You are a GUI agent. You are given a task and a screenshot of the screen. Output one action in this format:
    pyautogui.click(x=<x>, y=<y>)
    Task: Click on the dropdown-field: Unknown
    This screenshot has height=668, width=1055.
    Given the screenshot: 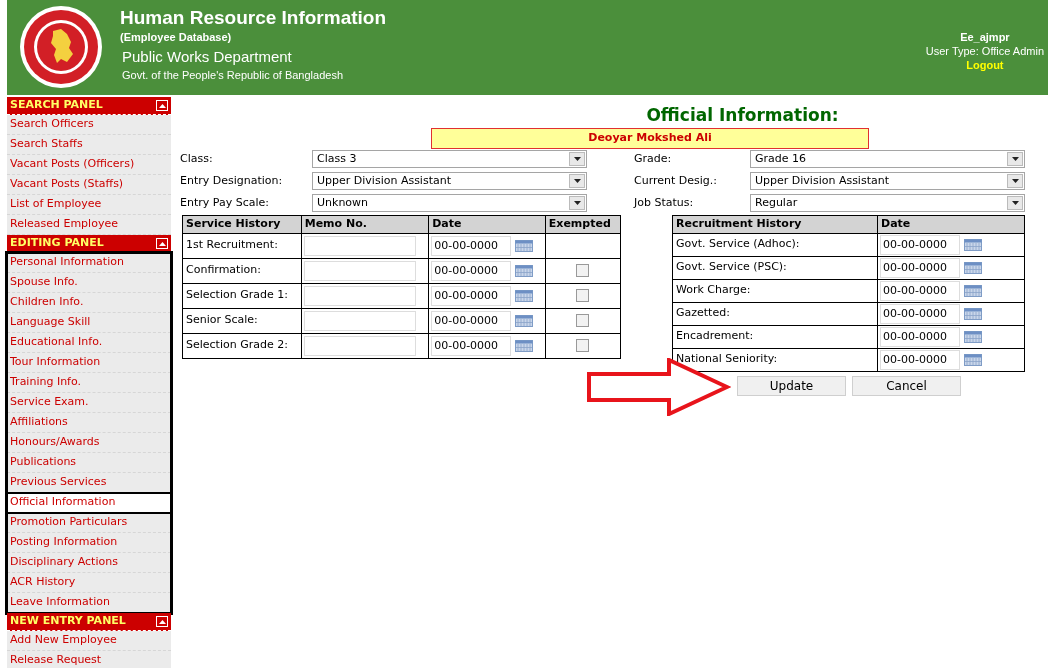 What is the action you would take?
    pyautogui.click(x=449, y=203)
    